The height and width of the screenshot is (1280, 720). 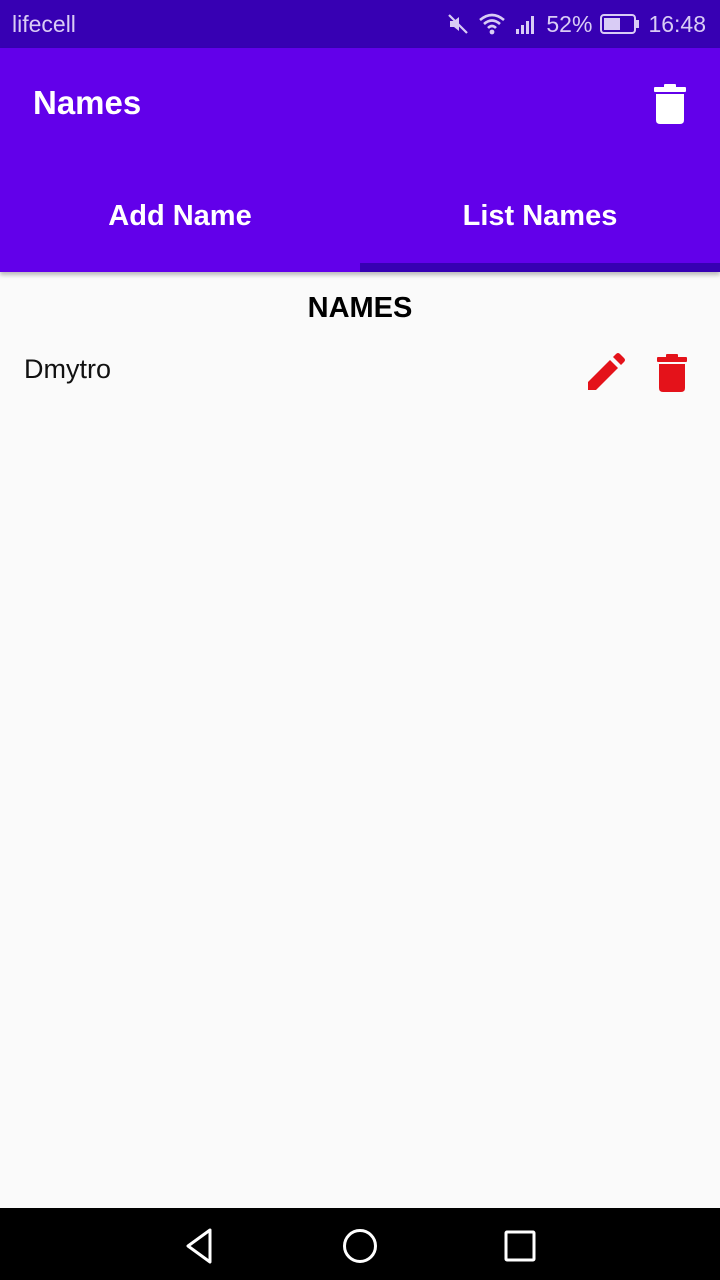 I want to click on battery-icon, so click(x=620, y=24).